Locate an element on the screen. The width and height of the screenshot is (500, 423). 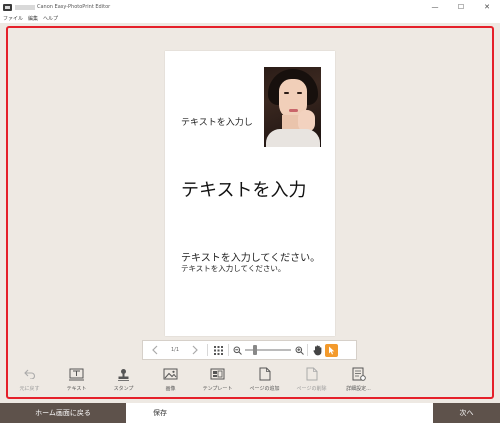
menu-edit: 編集 is located at coordinates (33, 18).